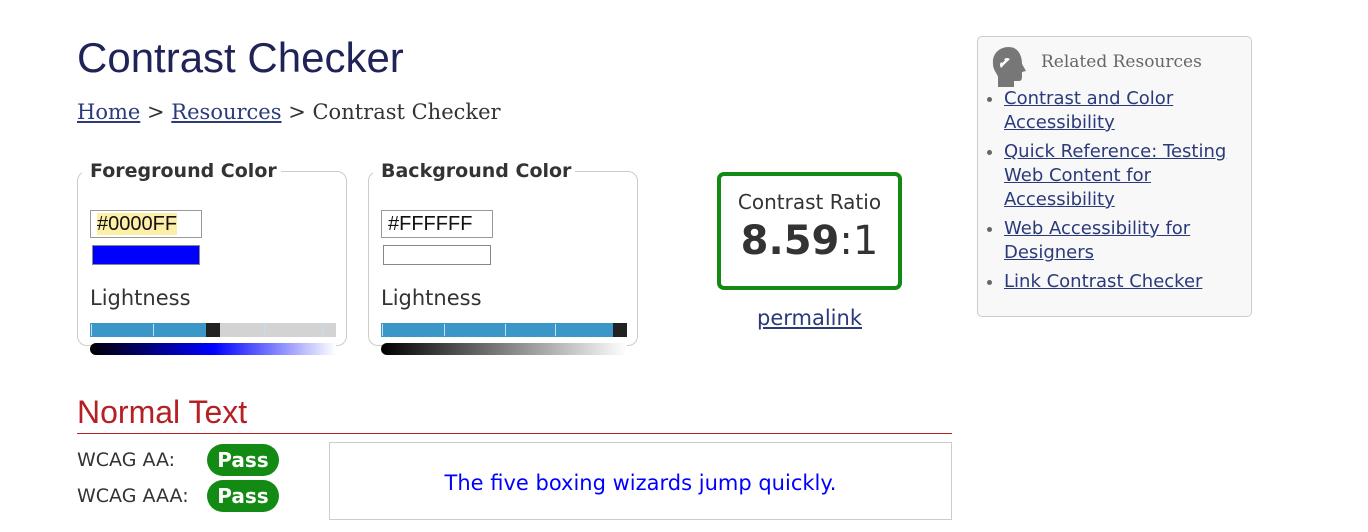 The image size is (1368, 532). Describe the element at coordinates (406, 112) in the screenshot. I see `breadcrumb-current: Contrast Checker` at that location.